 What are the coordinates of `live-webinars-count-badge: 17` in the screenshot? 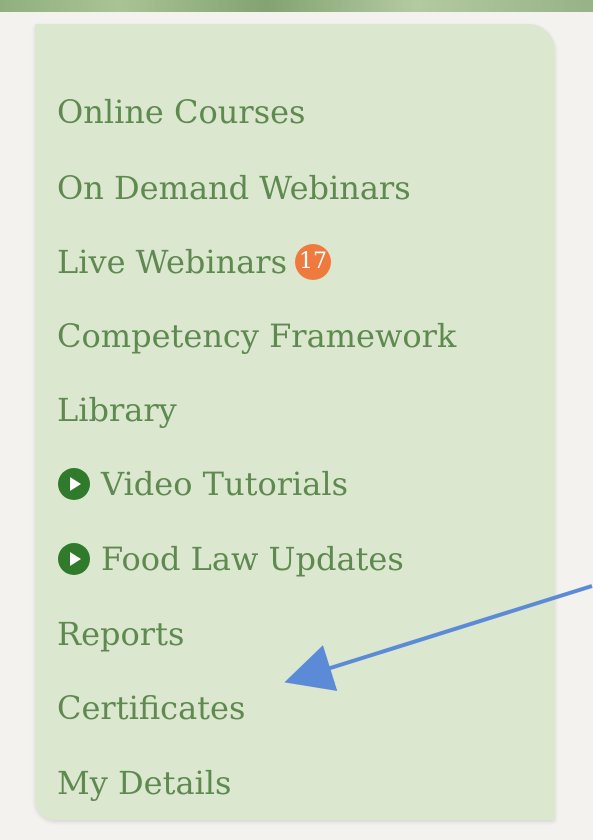 It's located at (313, 262).